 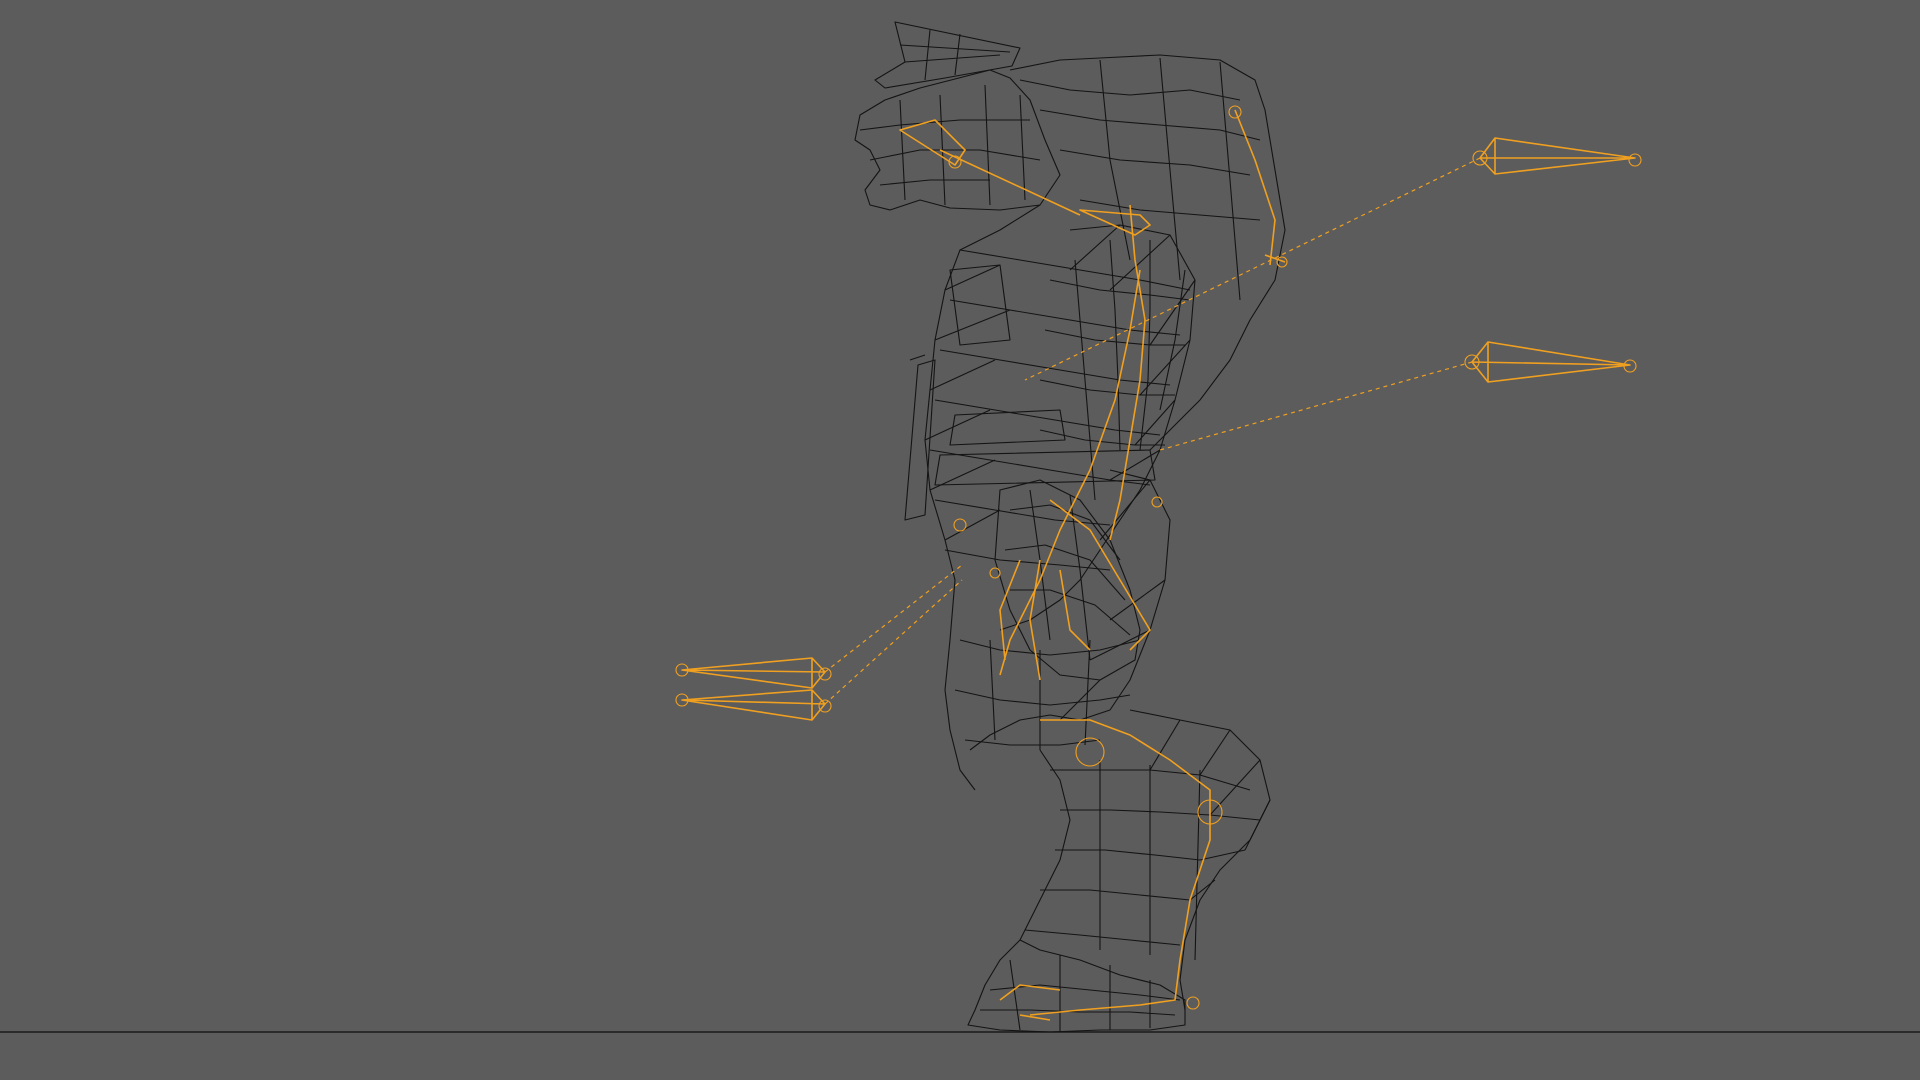 What do you see at coordinates (825, 674) in the screenshot?
I see `ik-handle-foot-upper-icon` at bounding box center [825, 674].